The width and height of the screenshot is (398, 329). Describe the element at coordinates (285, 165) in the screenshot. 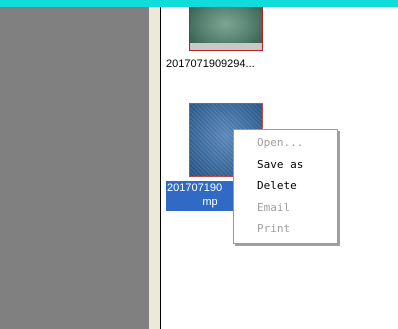

I see `menu-item-save-as: Save as` at that location.